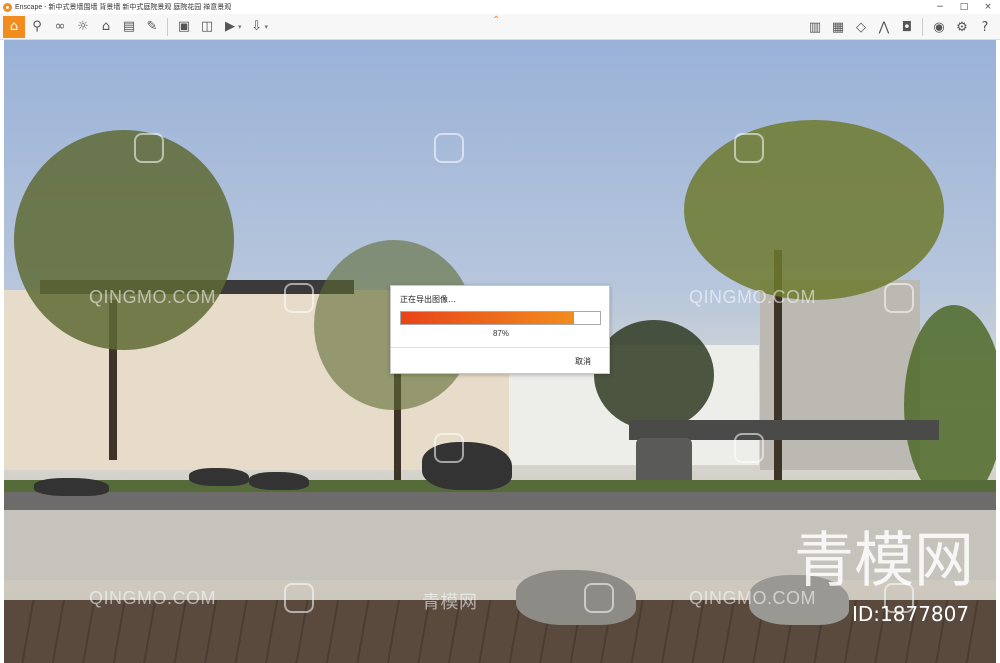 The height and width of the screenshot is (663, 1000). I want to click on eye-icon: ◉, so click(939, 27).